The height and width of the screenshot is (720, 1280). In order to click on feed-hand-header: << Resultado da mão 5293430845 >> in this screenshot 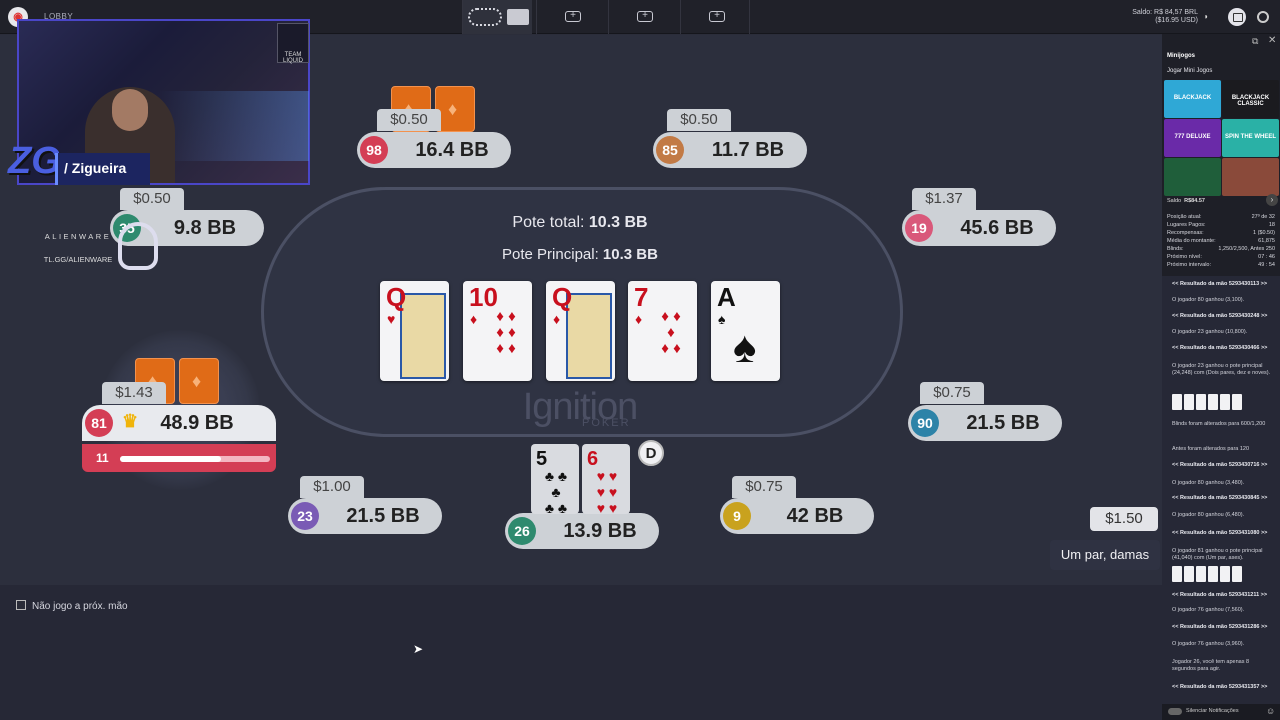, I will do `click(1220, 498)`.